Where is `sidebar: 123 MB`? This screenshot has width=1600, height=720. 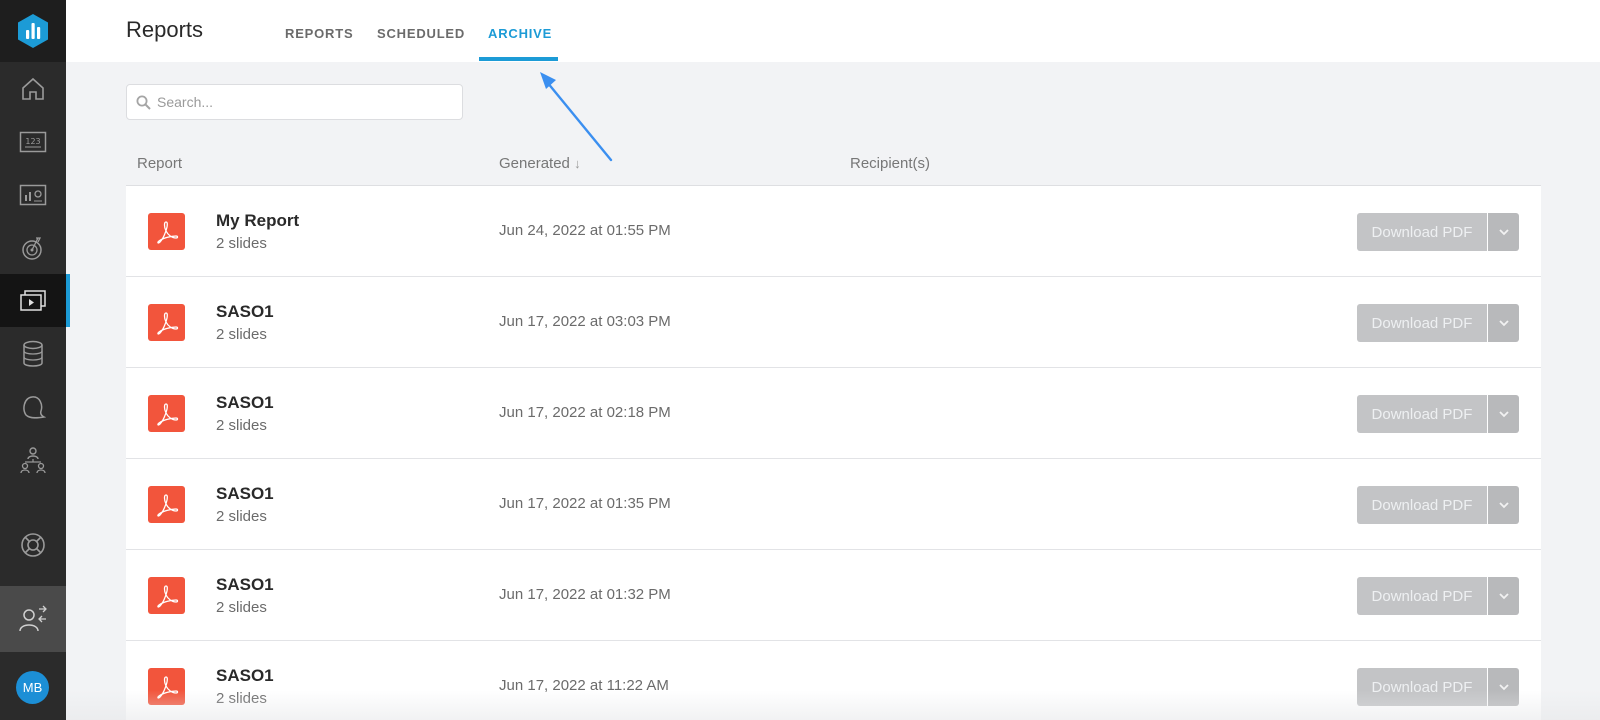
sidebar: 123 MB is located at coordinates (35, 360).